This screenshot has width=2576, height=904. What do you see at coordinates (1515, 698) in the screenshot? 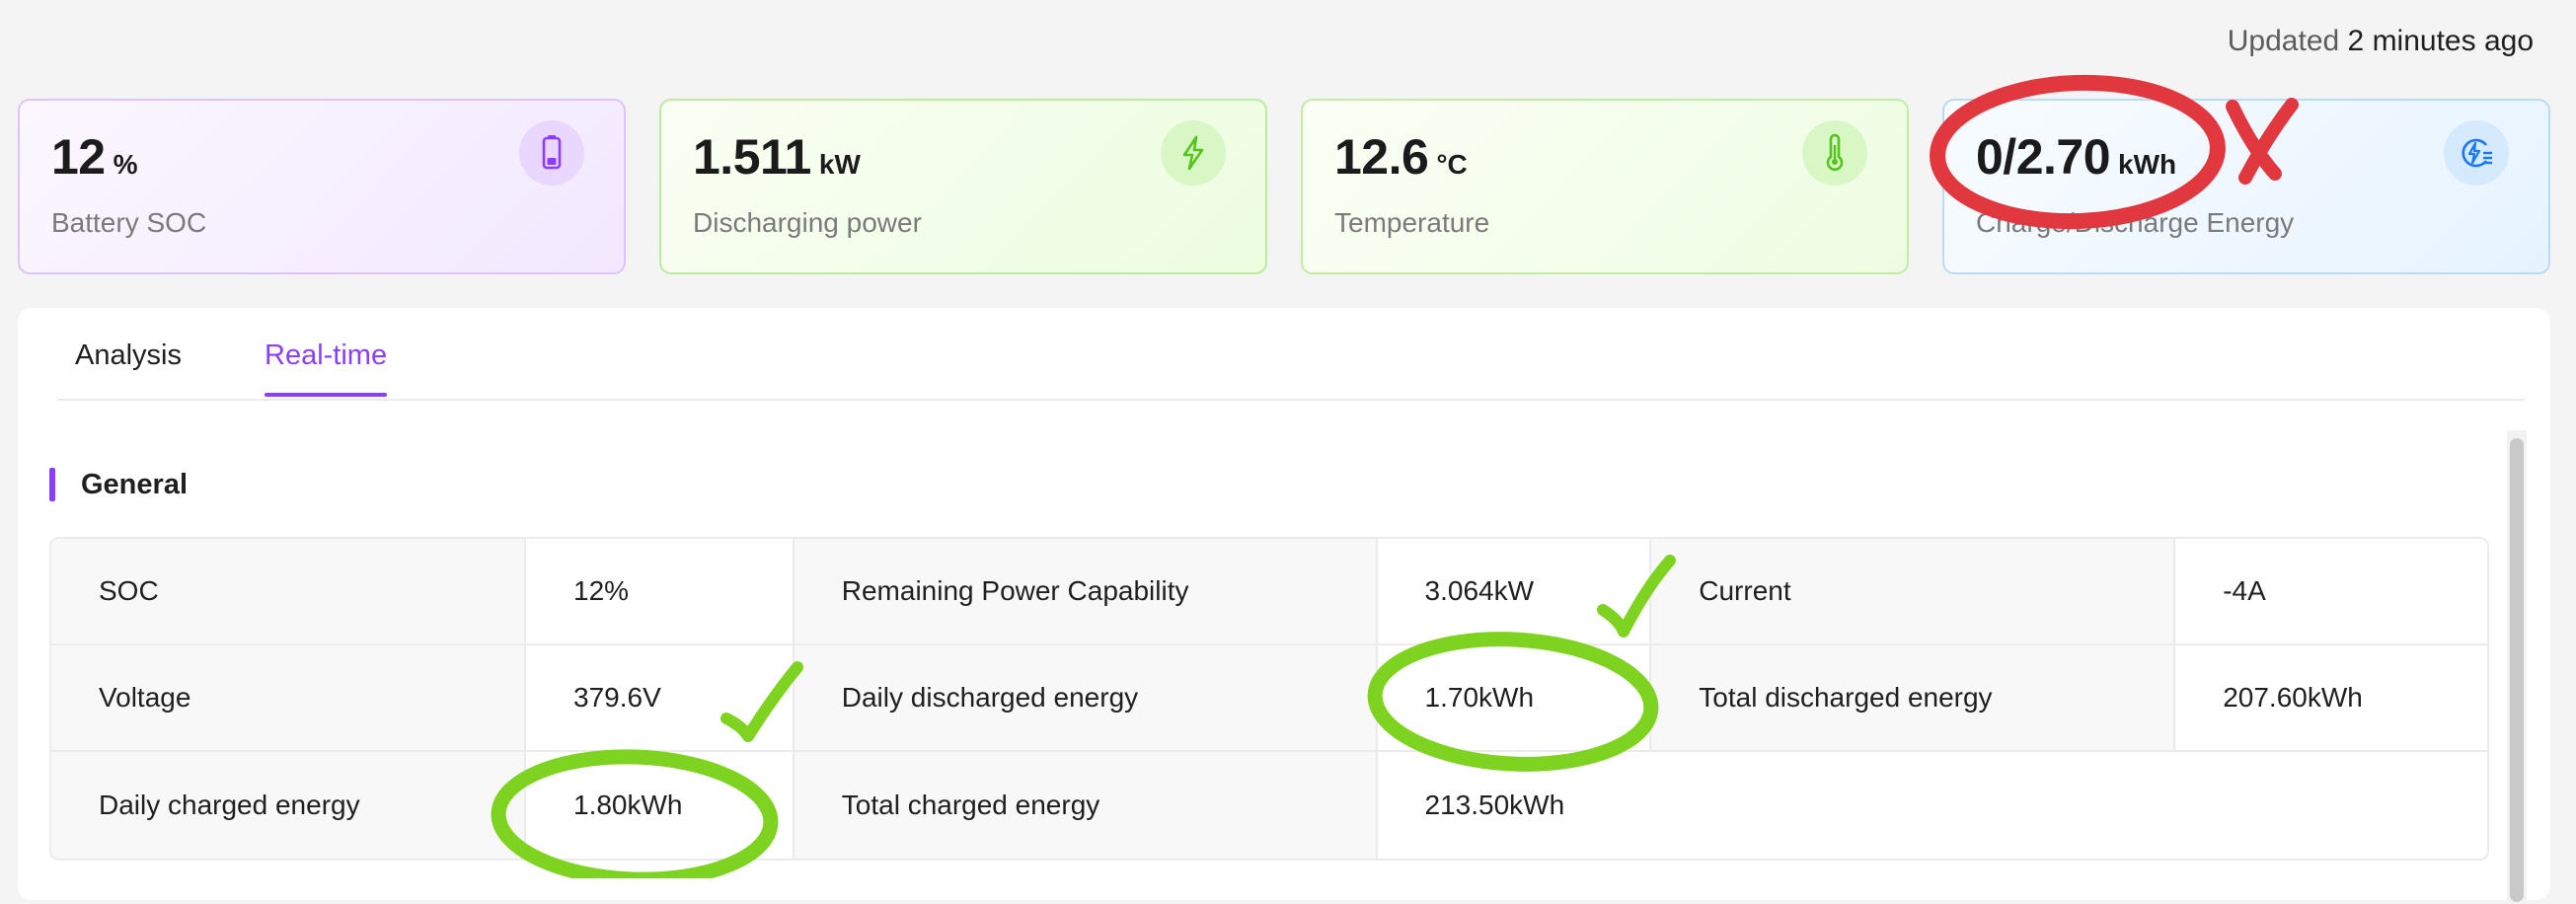
I see `table-value: 1.70kWh` at bounding box center [1515, 698].